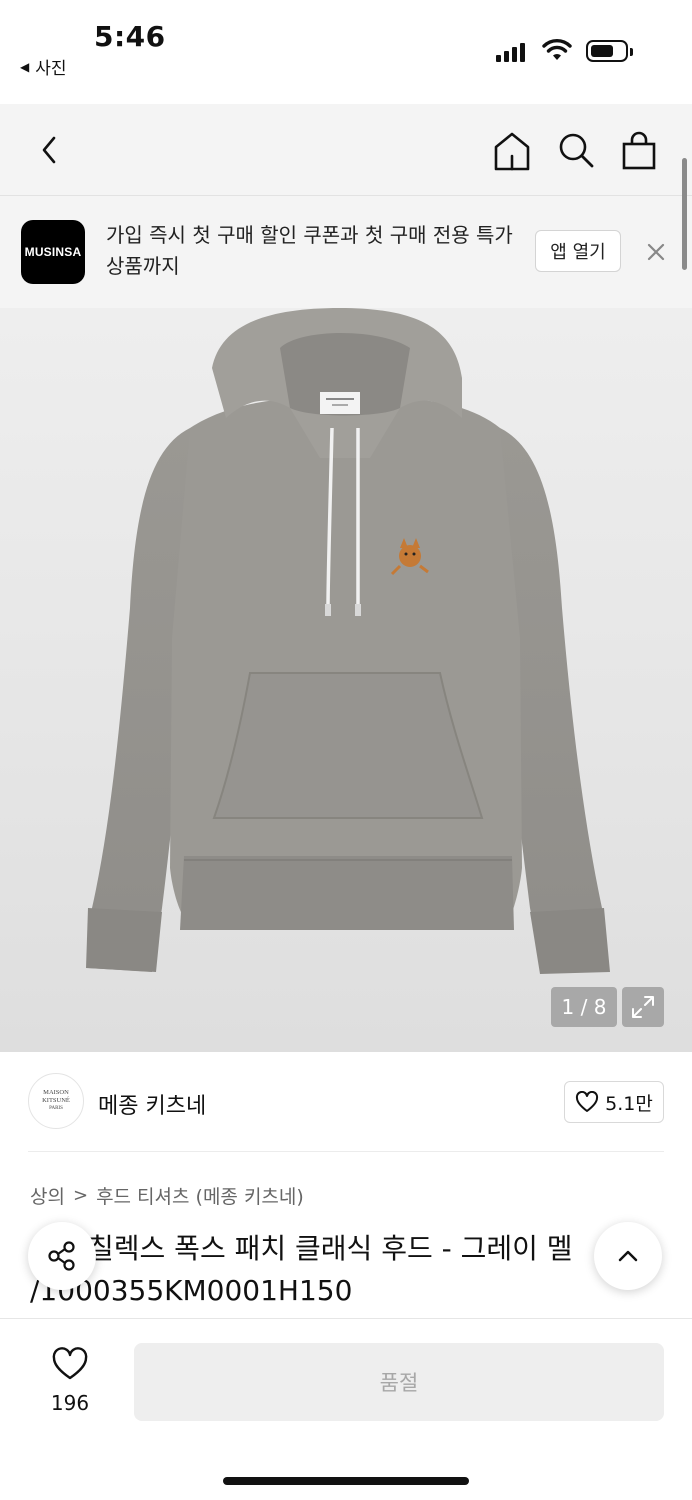  Describe the element at coordinates (56, 1096) in the screenshot. I see `brand-logo-text: MAISON KITSUNÉ` at that location.